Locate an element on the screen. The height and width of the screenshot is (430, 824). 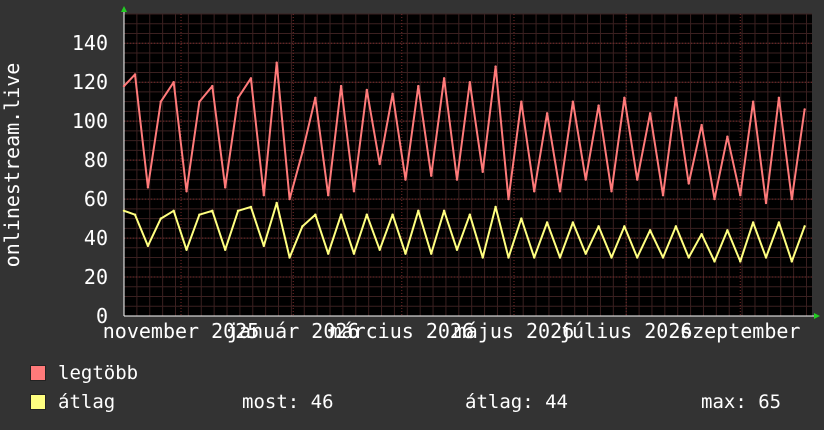
y-tick-label: 140 is located at coordinates (90, 43).